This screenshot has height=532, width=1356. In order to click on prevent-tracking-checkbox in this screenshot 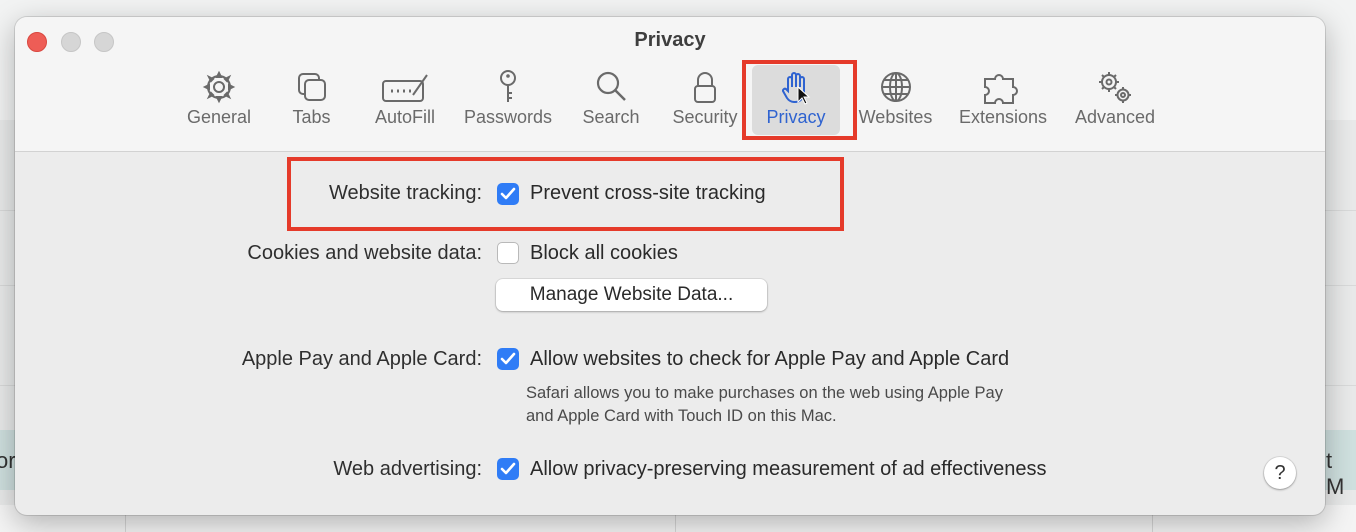, I will do `click(508, 194)`.